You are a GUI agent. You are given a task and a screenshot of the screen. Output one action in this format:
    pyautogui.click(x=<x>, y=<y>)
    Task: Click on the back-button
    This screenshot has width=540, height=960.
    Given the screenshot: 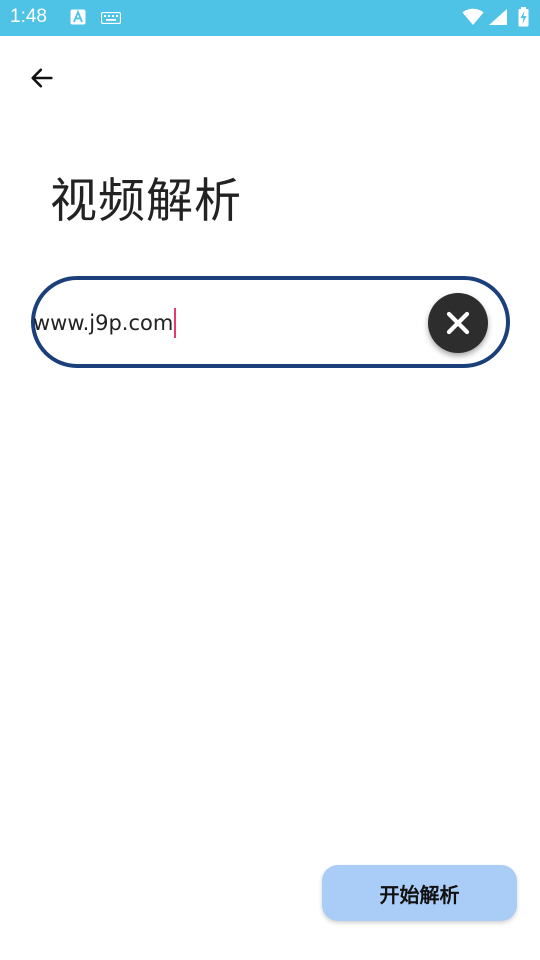 What is the action you would take?
    pyautogui.click(x=42, y=78)
    